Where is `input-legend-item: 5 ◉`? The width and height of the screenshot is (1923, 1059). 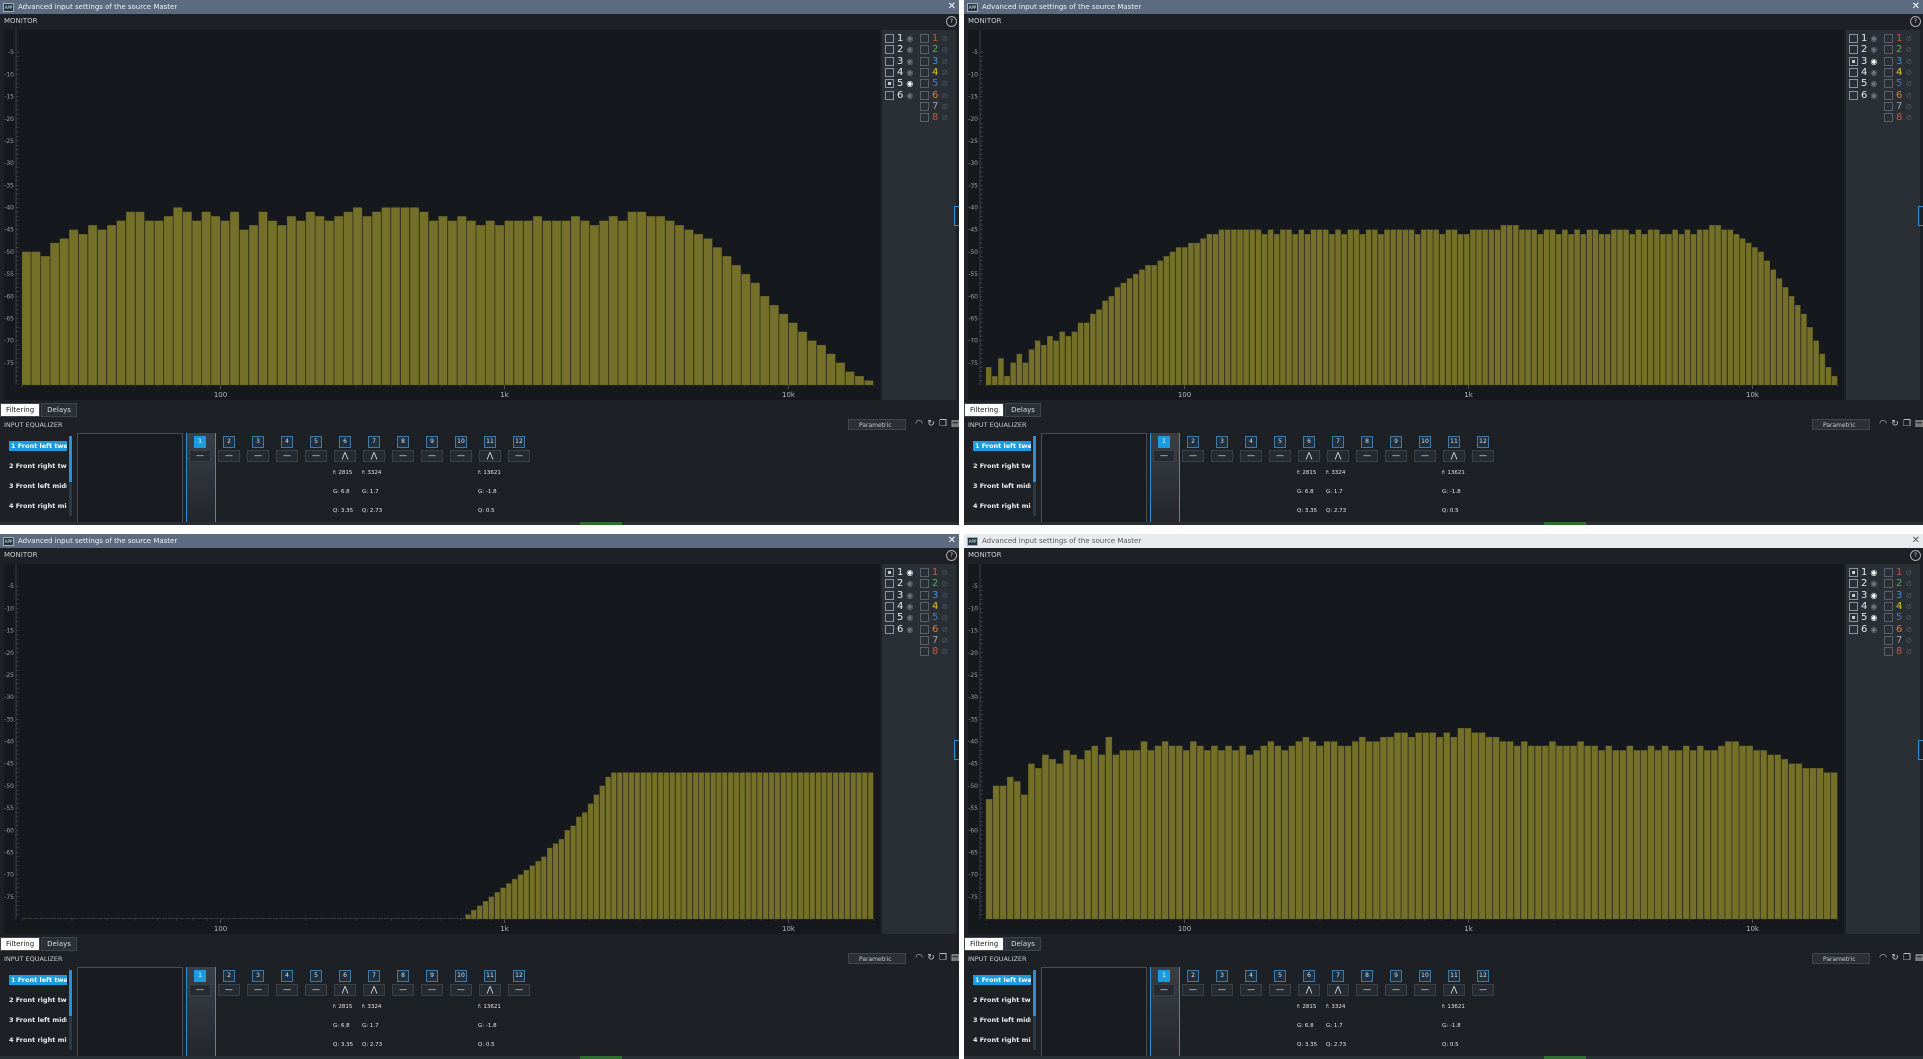 input-legend-item: 5 ◉ is located at coordinates (899, 617).